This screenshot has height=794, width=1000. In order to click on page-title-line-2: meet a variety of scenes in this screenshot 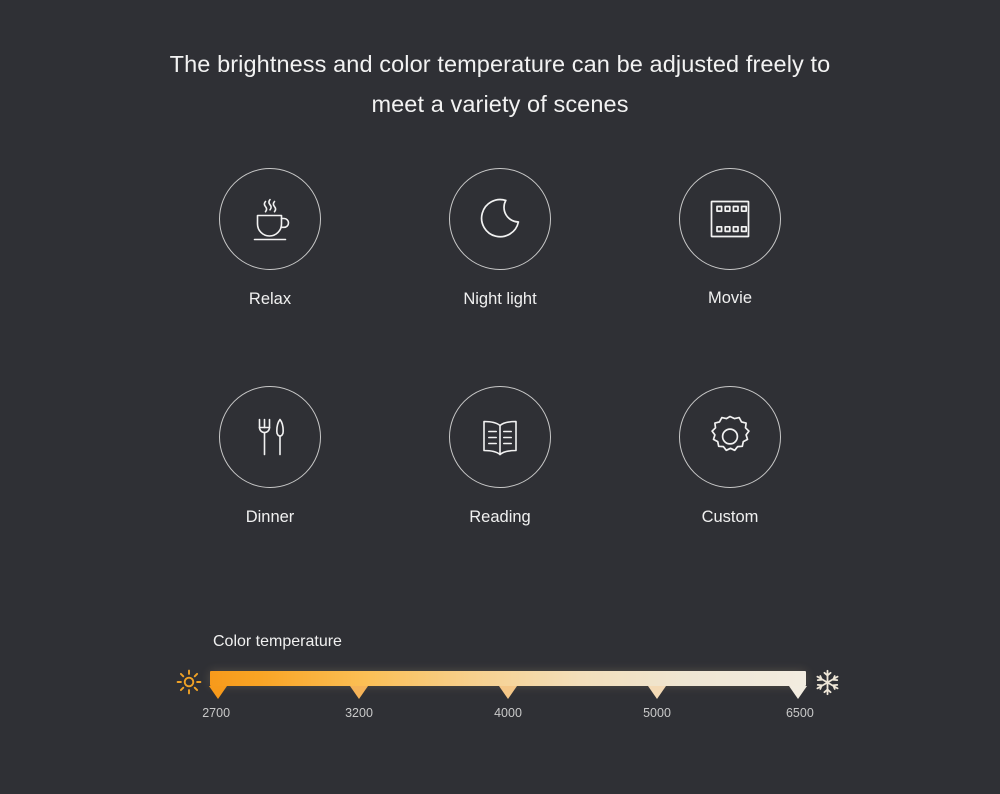, I will do `click(500, 104)`.